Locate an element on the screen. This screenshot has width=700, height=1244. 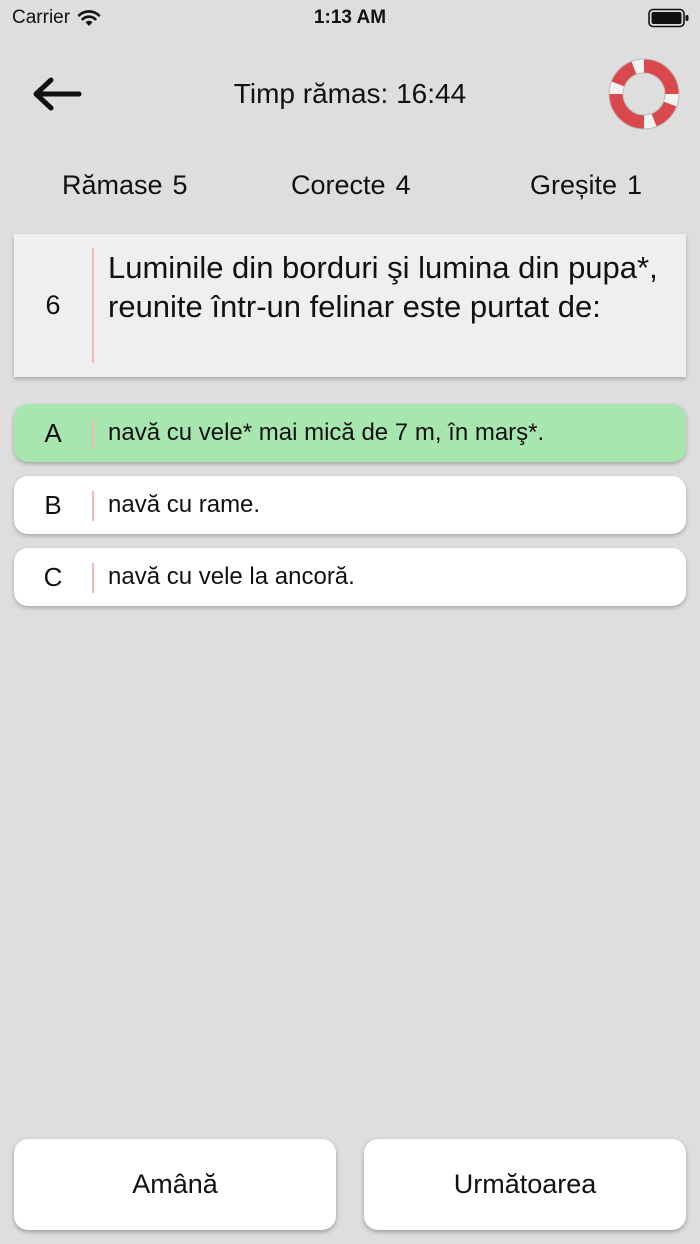
answer-option-b: B navă cu rame. is located at coordinates (350, 505).